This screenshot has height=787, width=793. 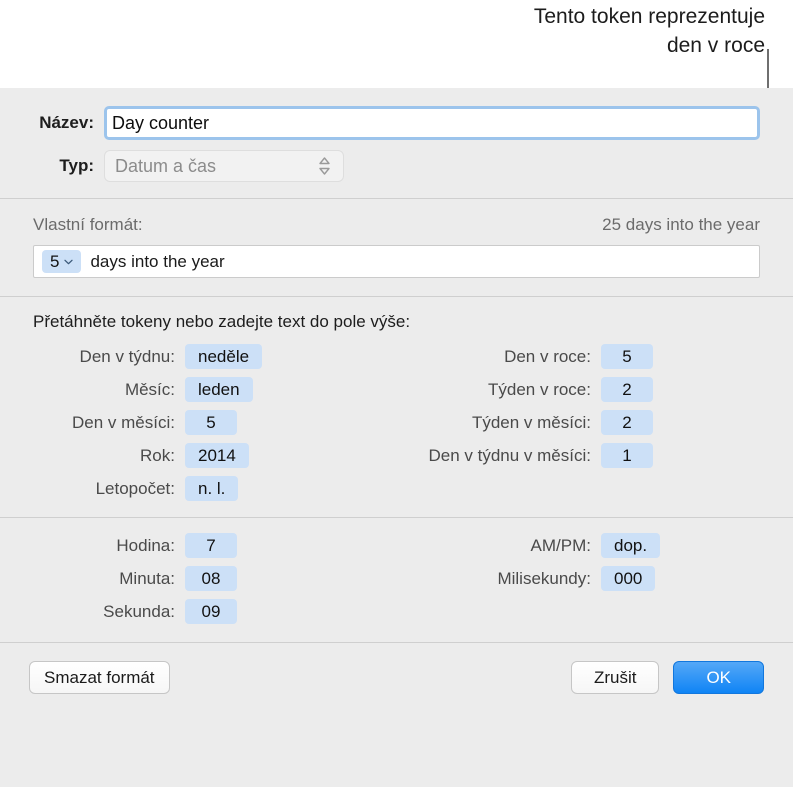 I want to click on format-editor-field: 5 days into the year, so click(x=396, y=261).